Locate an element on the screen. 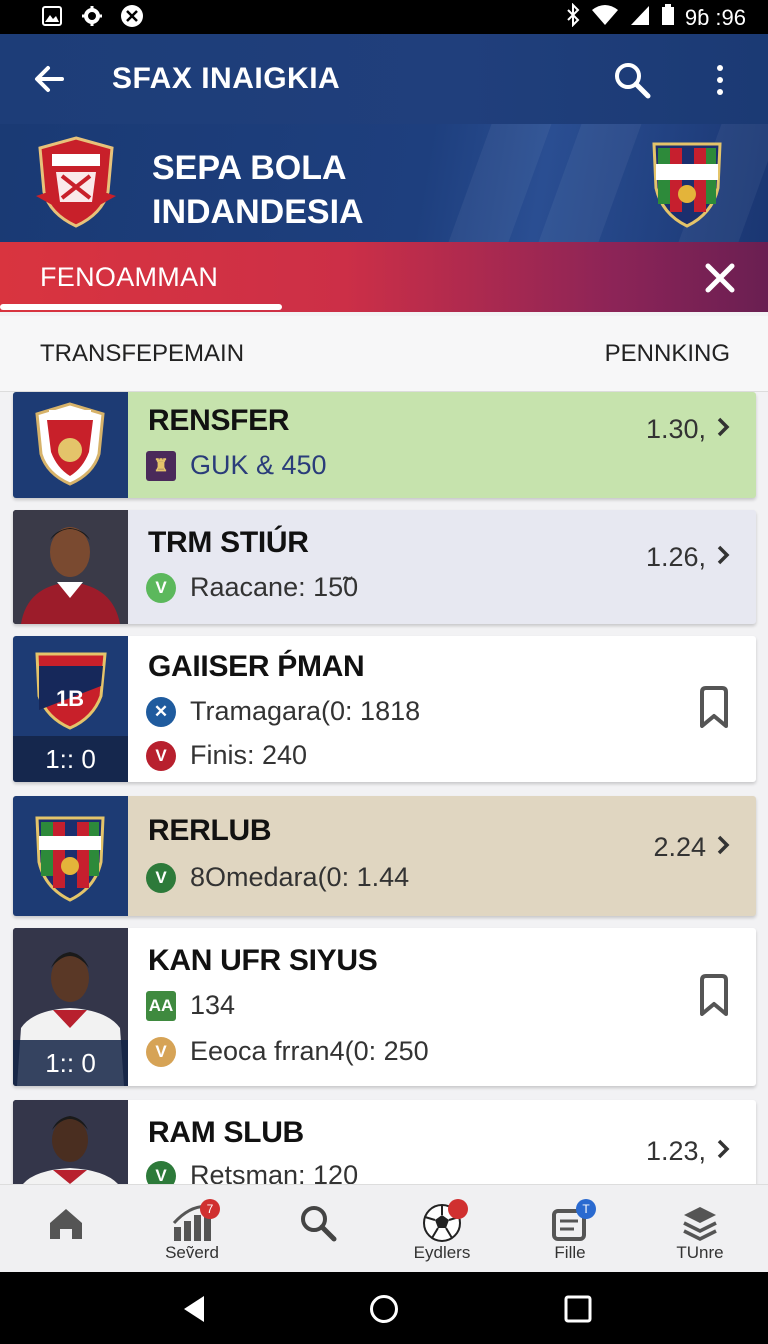 The width and height of the screenshot is (768, 1344). item-name: TRM STIÚR is located at coordinates (228, 542).